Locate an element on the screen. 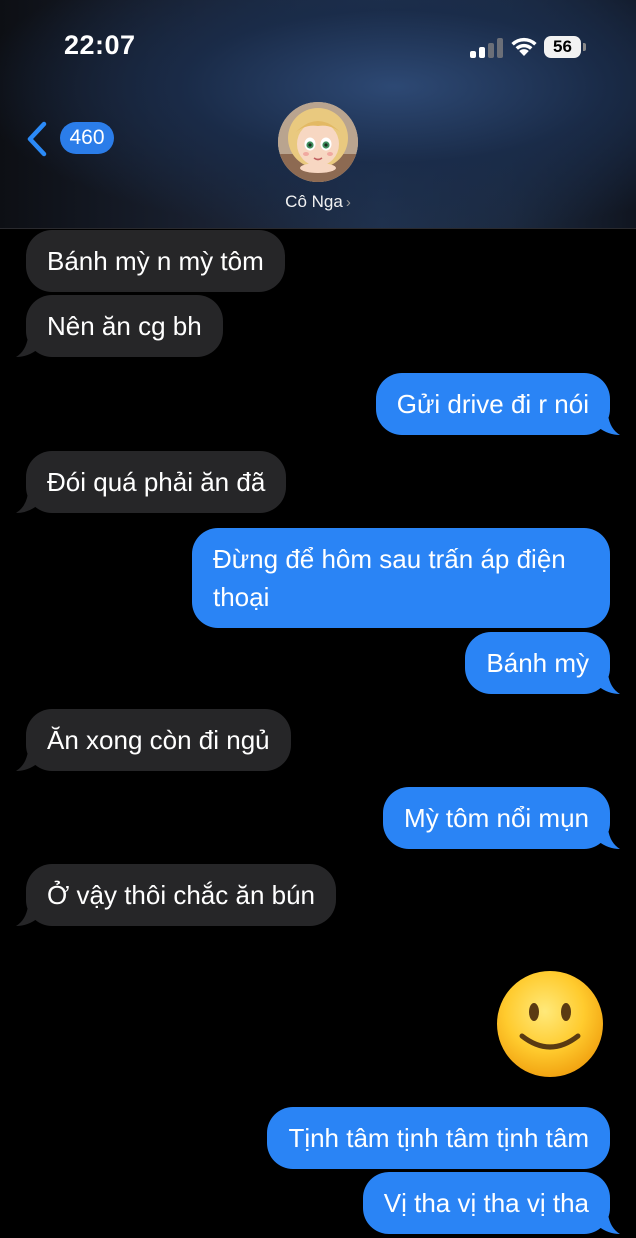  message-bubble-incoming: Bánh mỳ n mỳ tôm is located at coordinates (155, 261).